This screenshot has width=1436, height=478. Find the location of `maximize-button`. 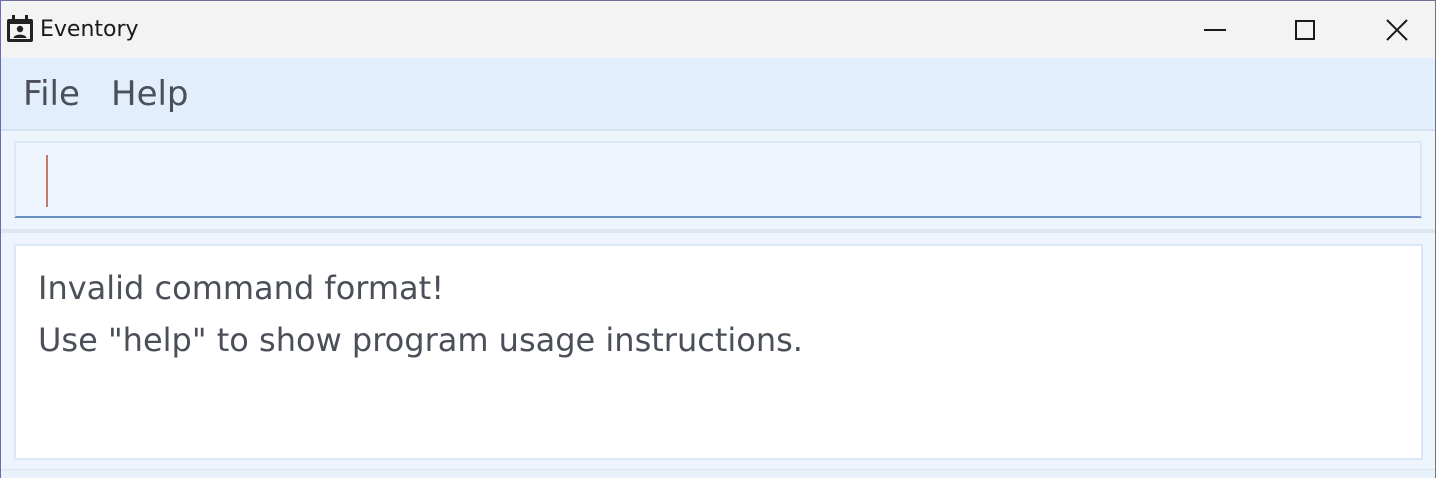

maximize-button is located at coordinates (1305, 29).